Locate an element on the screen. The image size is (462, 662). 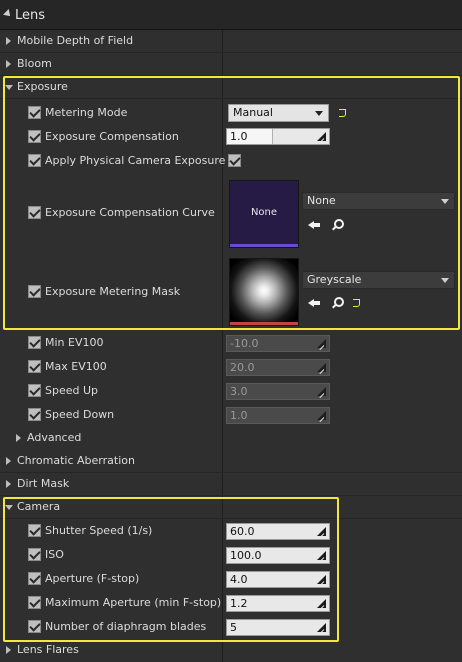
exposure-compensation-field: 1.0 is located at coordinates (278, 136).